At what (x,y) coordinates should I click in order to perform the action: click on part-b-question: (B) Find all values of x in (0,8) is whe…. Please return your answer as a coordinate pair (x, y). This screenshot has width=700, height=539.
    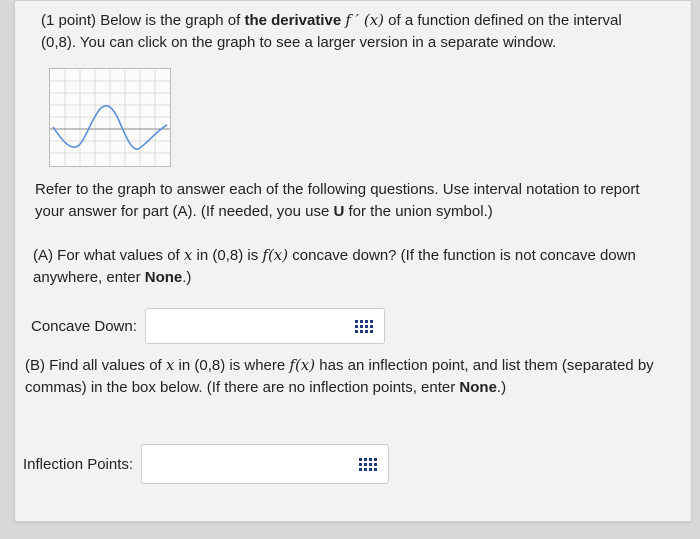
    Looking at the image, I should click on (345, 376).